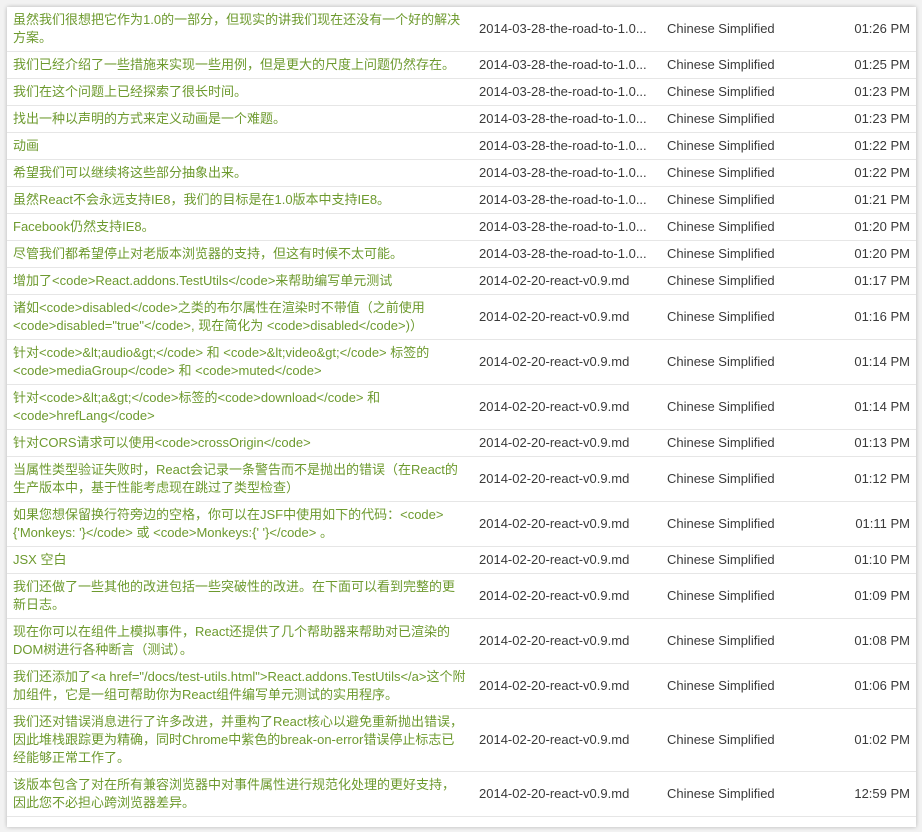 The image size is (922, 832). Describe the element at coordinates (871, 119) in the screenshot. I see `timestamp: 01:23 PM` at that location.